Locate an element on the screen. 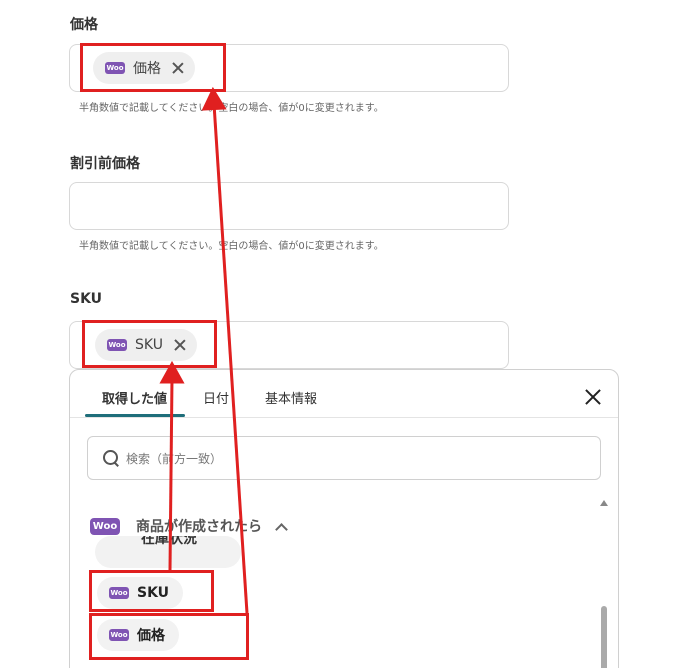 The image size is (683, 668). tab-date: 日付 is located at coordinates (216, 397).